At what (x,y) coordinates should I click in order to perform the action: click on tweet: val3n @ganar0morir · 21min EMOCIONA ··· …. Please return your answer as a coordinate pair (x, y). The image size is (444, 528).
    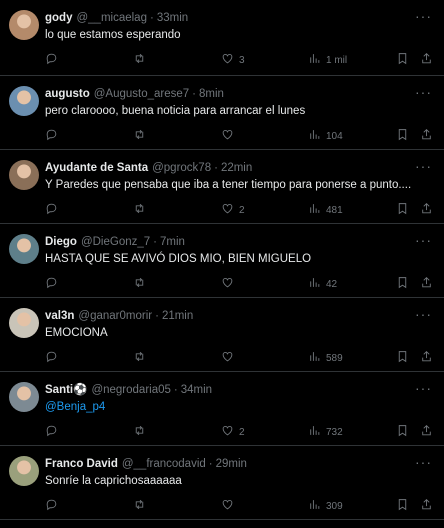
    Looking at the image, I should click on (222, 335).